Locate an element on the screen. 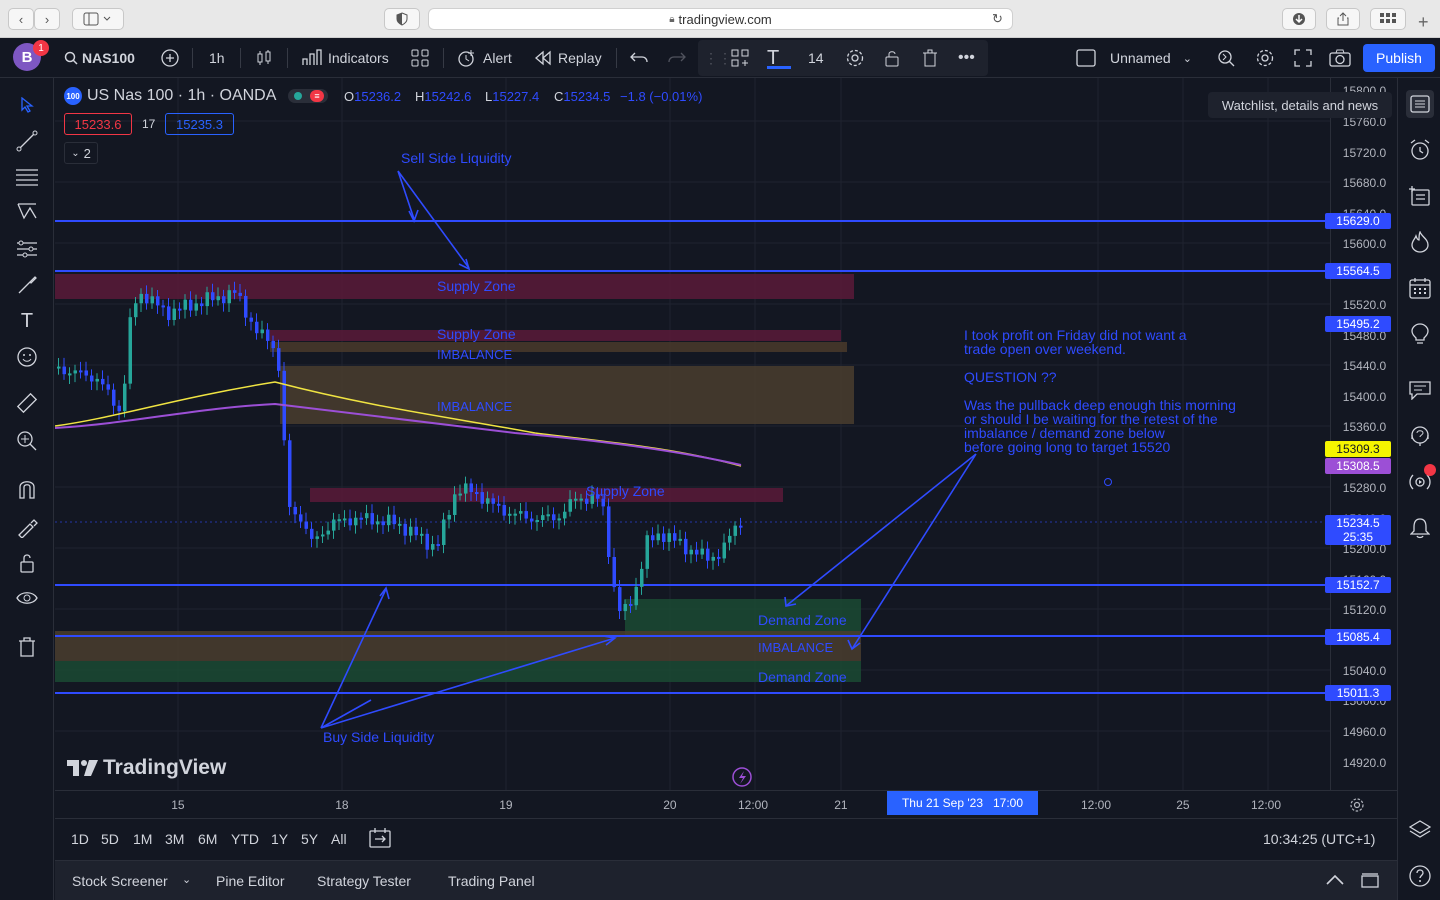 Image resolution: width=1440 pixels, height=900 pixels. price-tag: 15309.3 is located at coordinates (1358, 449).